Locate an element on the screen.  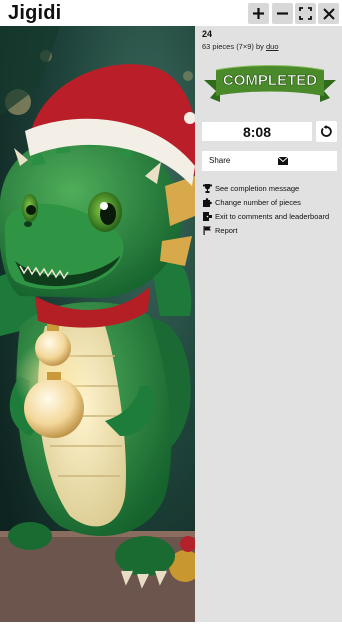
banner-text: COMPLETED is located at coordinates (270, 80).